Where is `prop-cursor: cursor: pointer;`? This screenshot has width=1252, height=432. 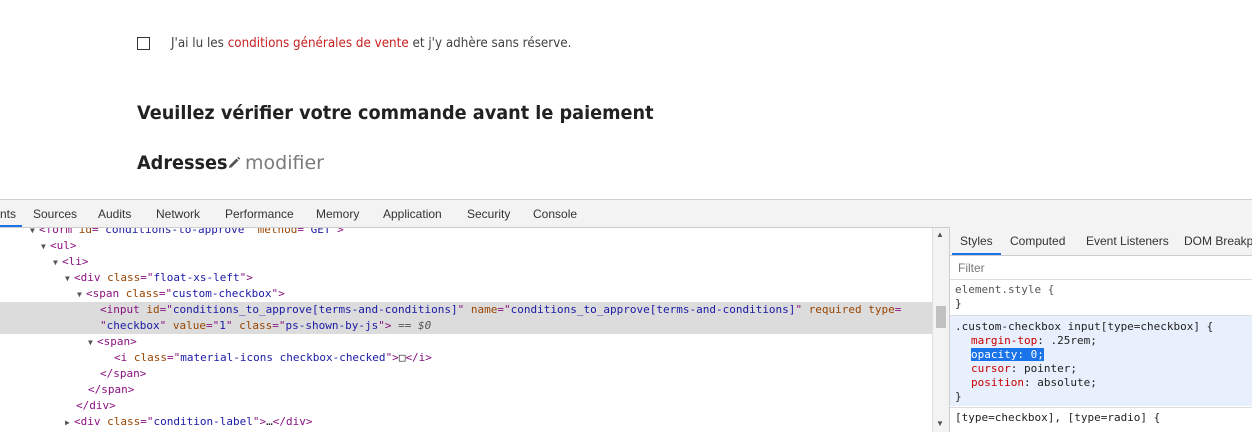 prop-cursor: cursor: pointer; is located at coordinates (1024, 369).